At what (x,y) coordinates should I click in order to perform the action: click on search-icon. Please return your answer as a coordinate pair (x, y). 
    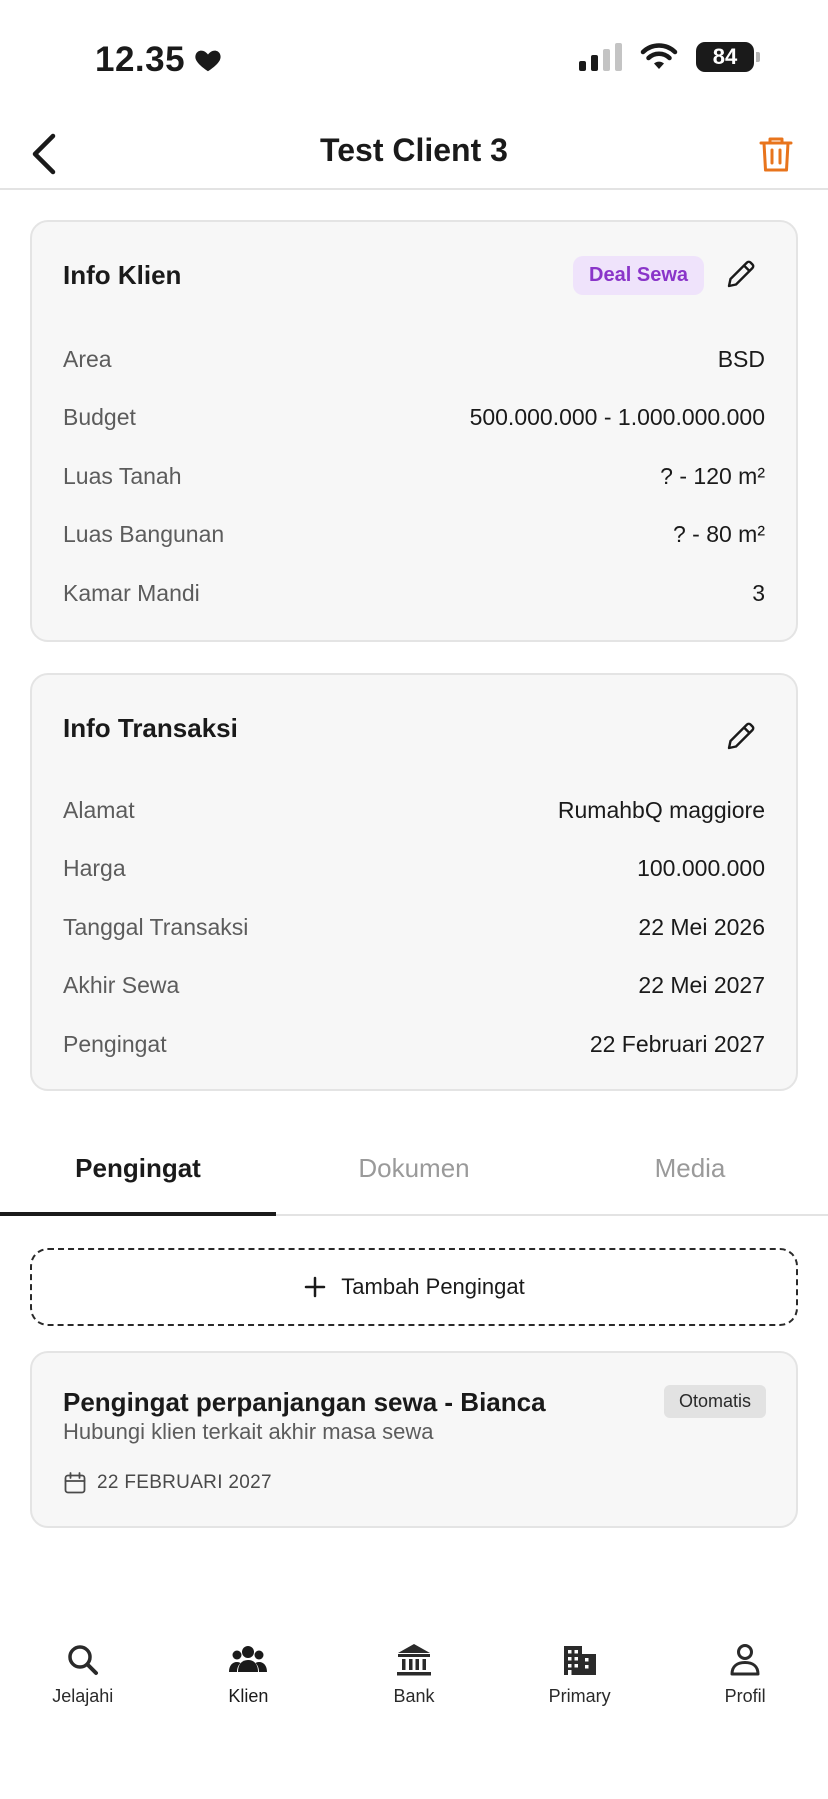
    Looking at the image, I should click on (83, 1660).